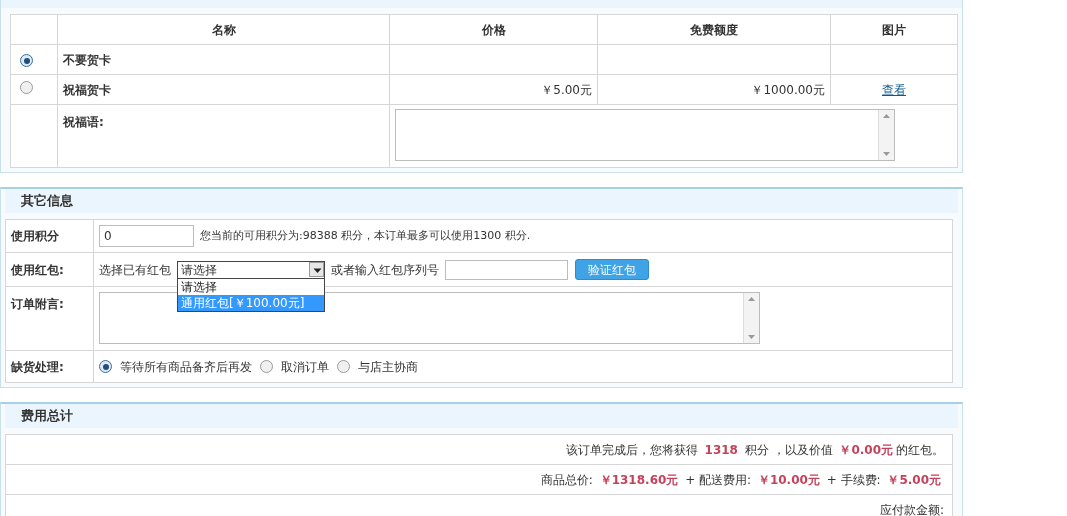 The image size is (1067, 516). I want to click on section-header: 费用总计, so click(481, 416).